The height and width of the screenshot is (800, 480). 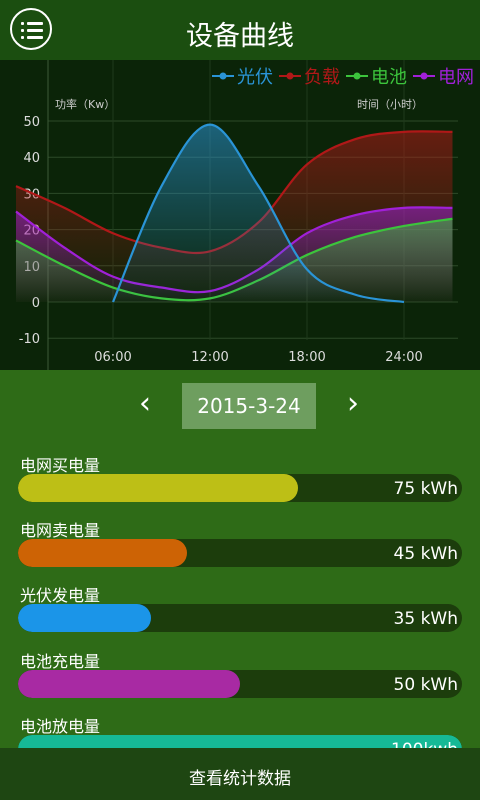 I want to click on legend-label: 光伏, so click(x=255, y=77).